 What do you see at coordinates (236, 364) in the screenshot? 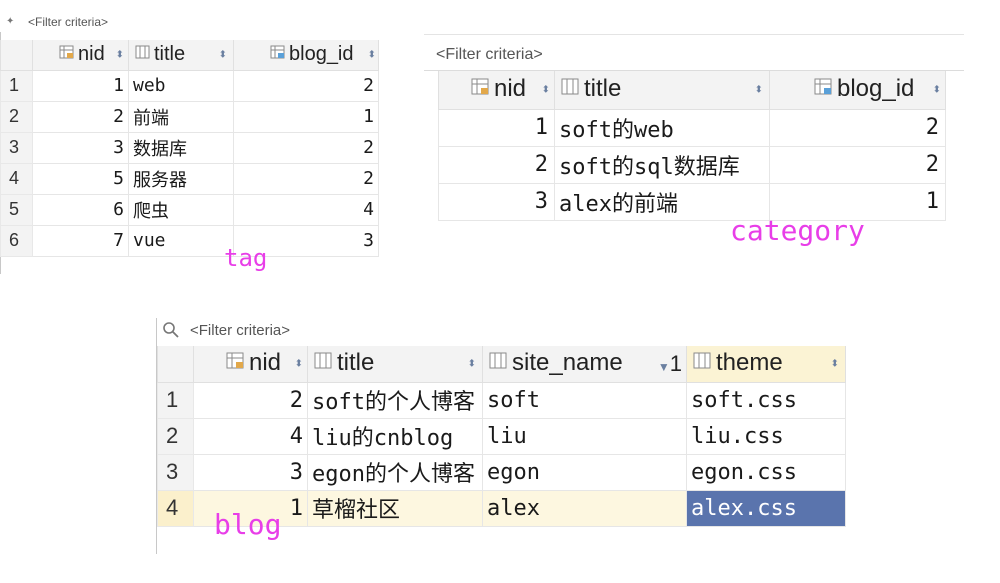
I see `key-column-icon` at bounding box center [236, 364].